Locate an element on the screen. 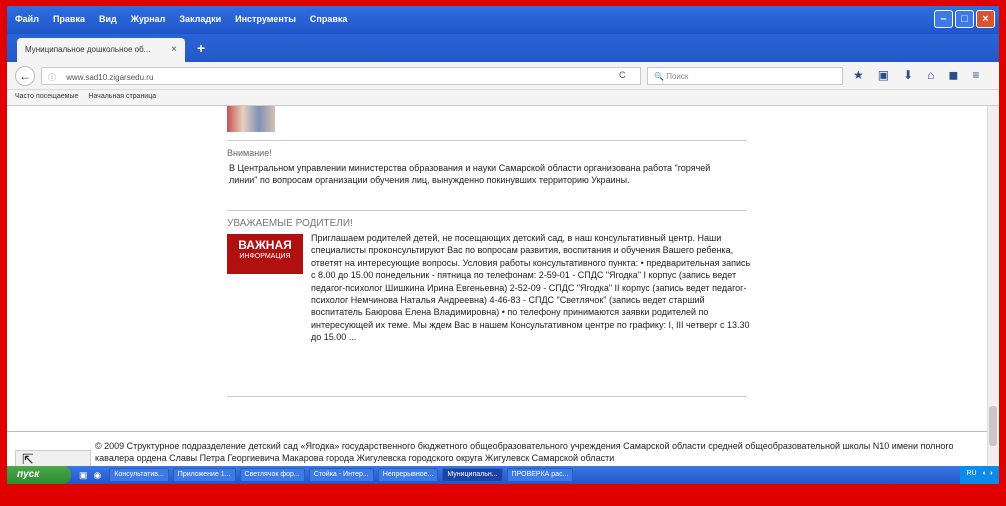 The height and width of the screenshot is (506, 1006). bookmark-star-icon: ★ is located at coordinates (858, 75).